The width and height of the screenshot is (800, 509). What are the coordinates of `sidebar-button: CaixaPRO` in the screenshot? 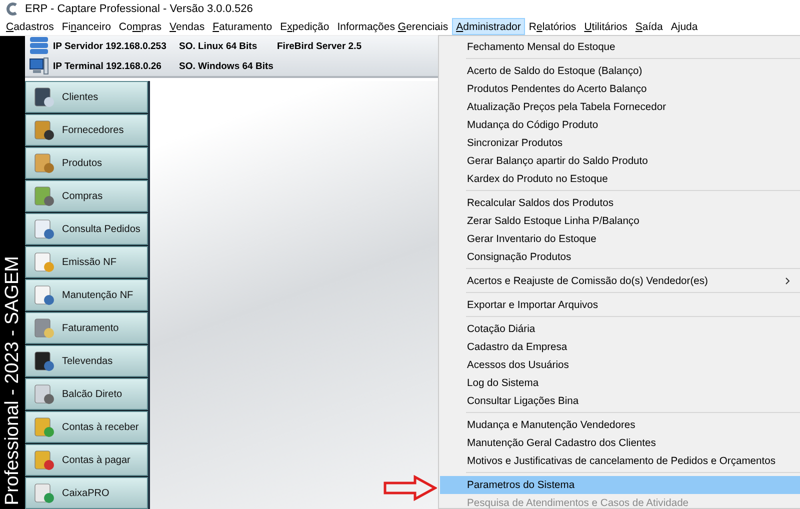 It's located at (86, 493).